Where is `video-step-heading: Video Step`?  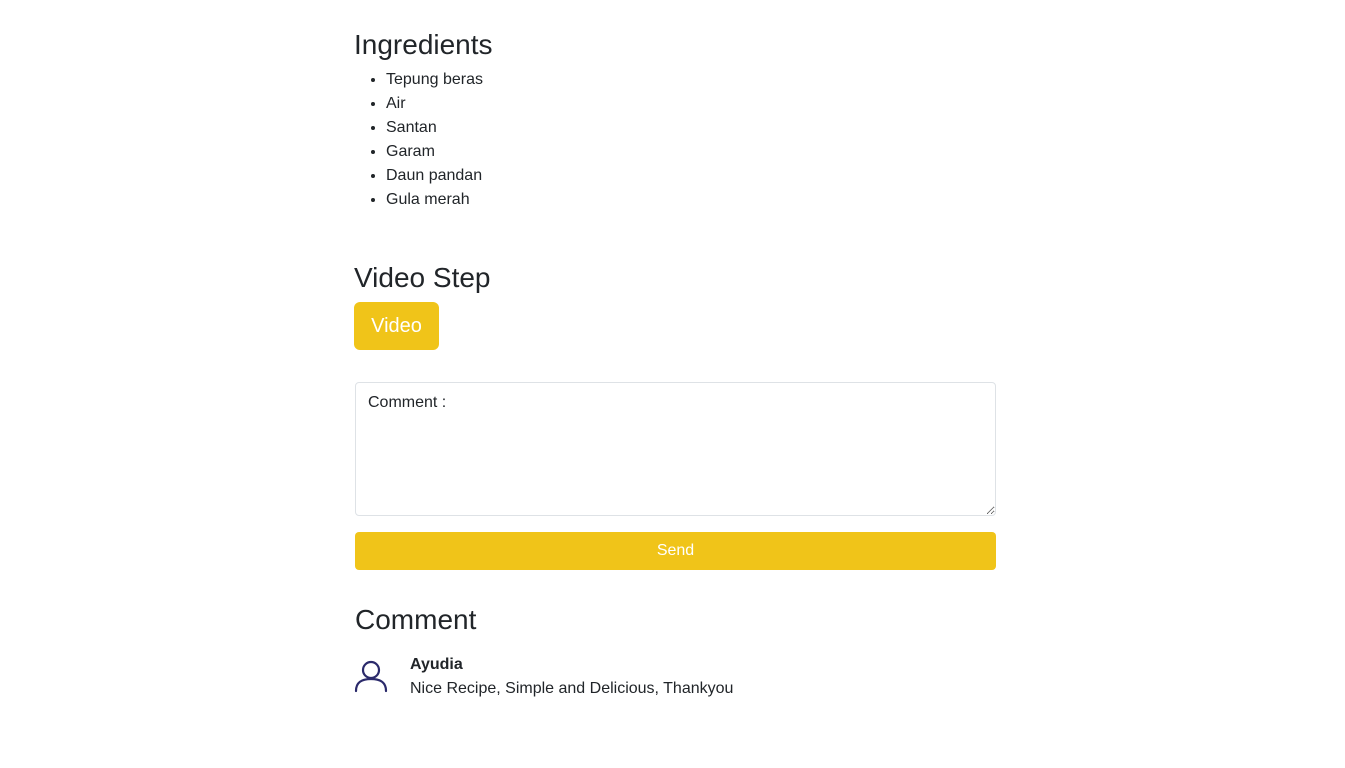 video-step-heading: Video Step is located at coordinates (422, 277).